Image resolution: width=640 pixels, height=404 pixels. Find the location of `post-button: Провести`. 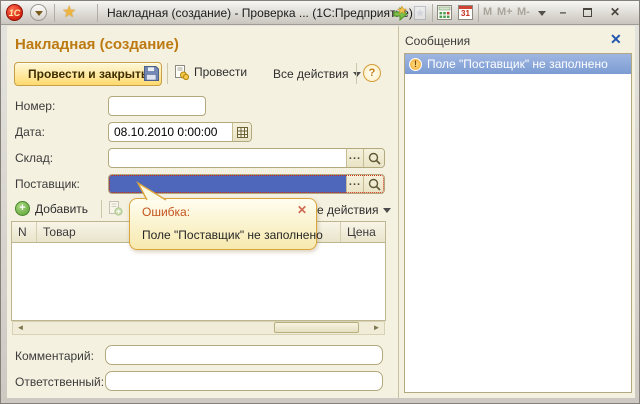

post-button: Провести is located at coordinates (210, 72).